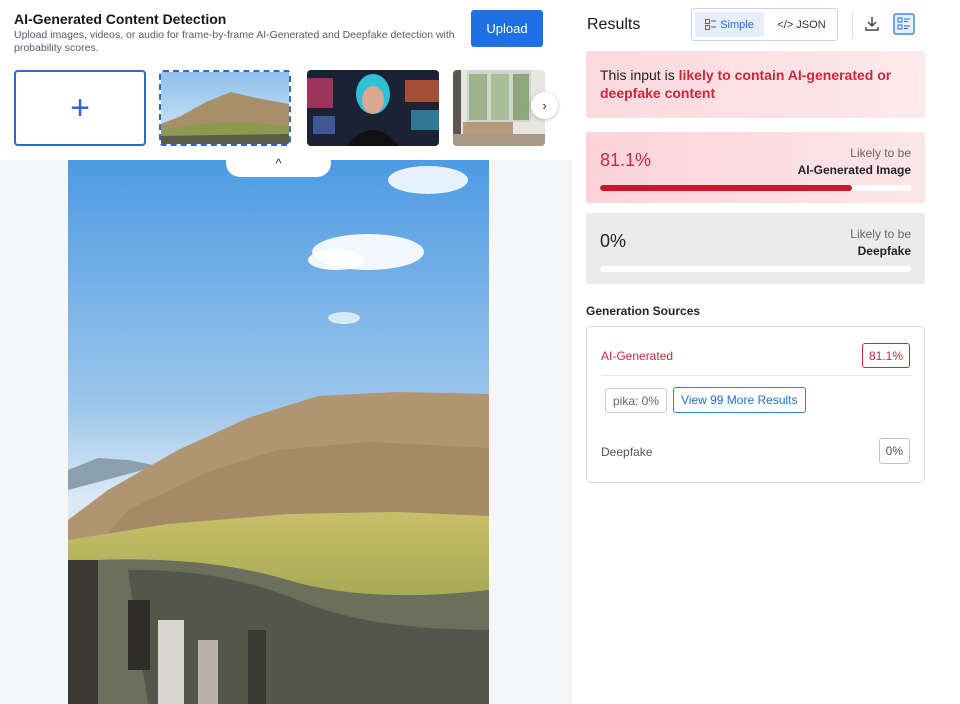 This screenshot has width=960, height=704. I want to click on view-toggle: Simple </> JSON, so click(764, 24).